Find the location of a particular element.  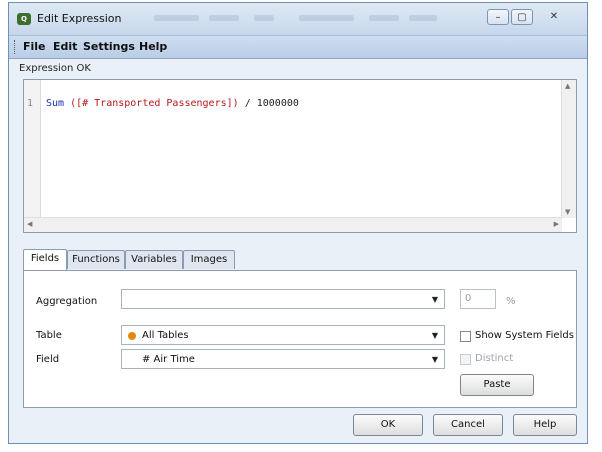

title-bar: Q Edit Expression – ▢ ✕ is located at coordinates (298, 19).